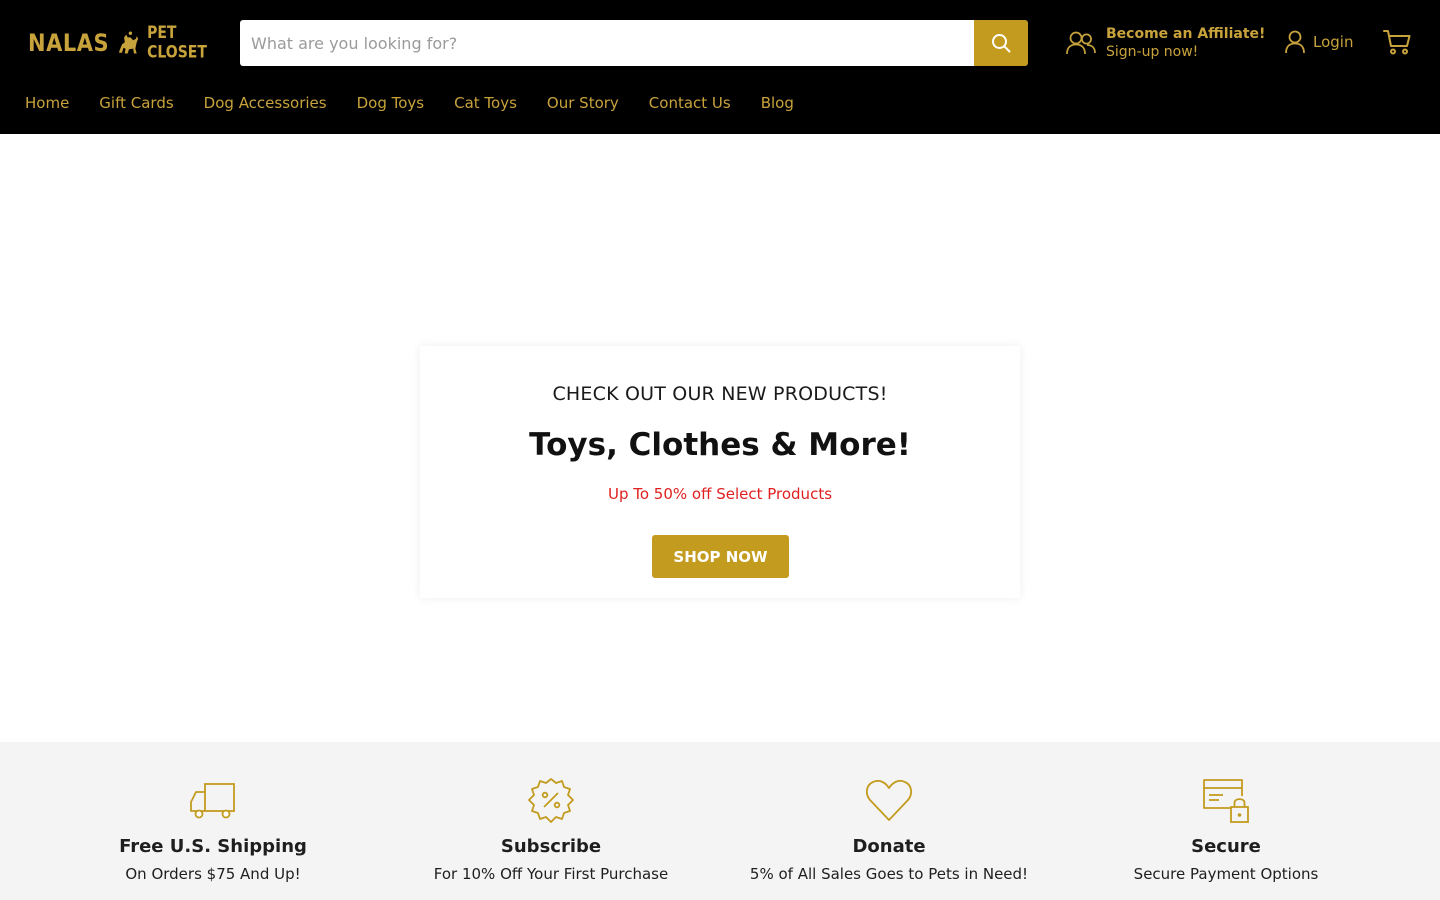 This screenshot has height=900, width=1440. I want to click on feature-title: Free U.S. Shipping, so click(213, 846).